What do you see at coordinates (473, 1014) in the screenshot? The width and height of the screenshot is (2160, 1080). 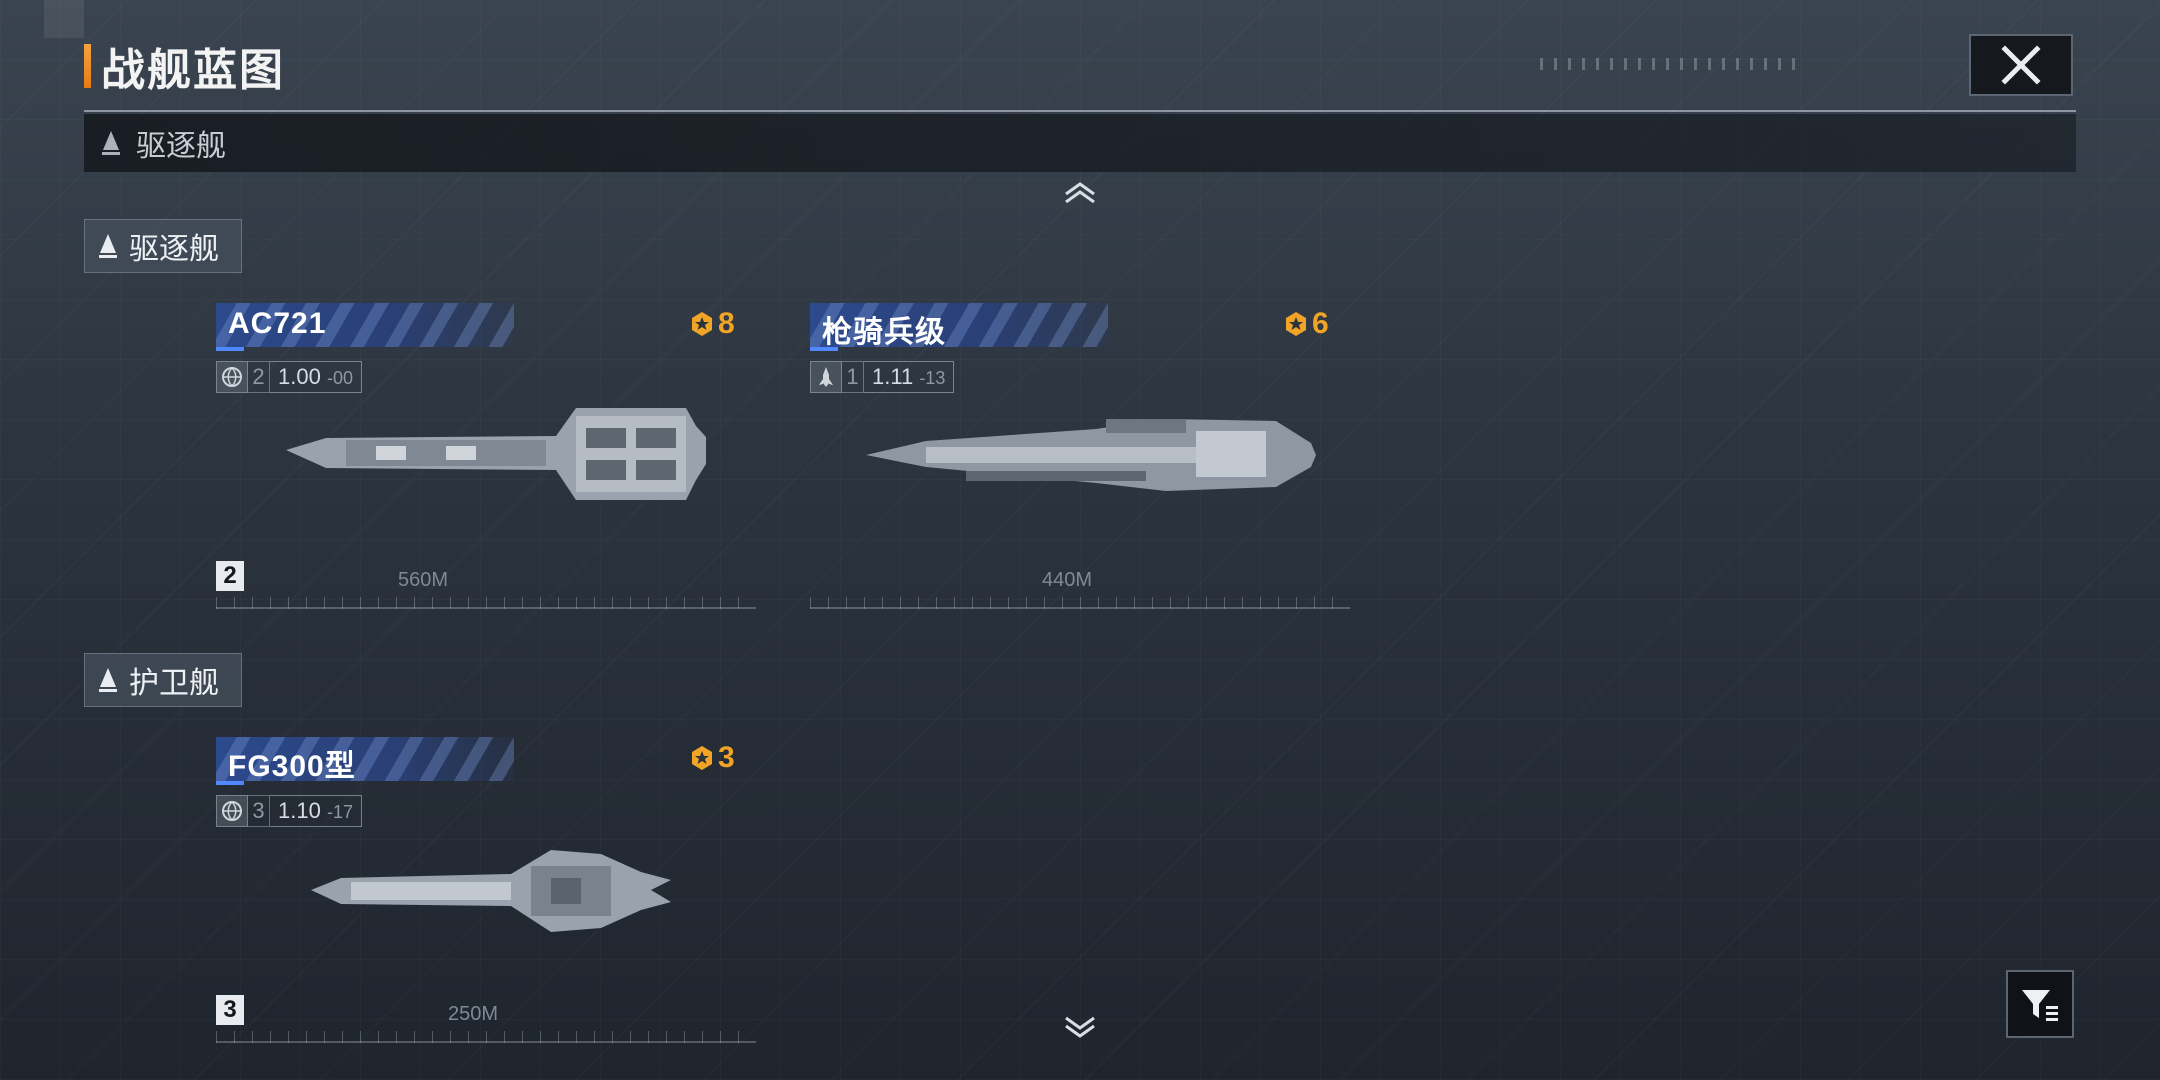 I see `ship-length: 250M` at bounding box center [473, 1014].